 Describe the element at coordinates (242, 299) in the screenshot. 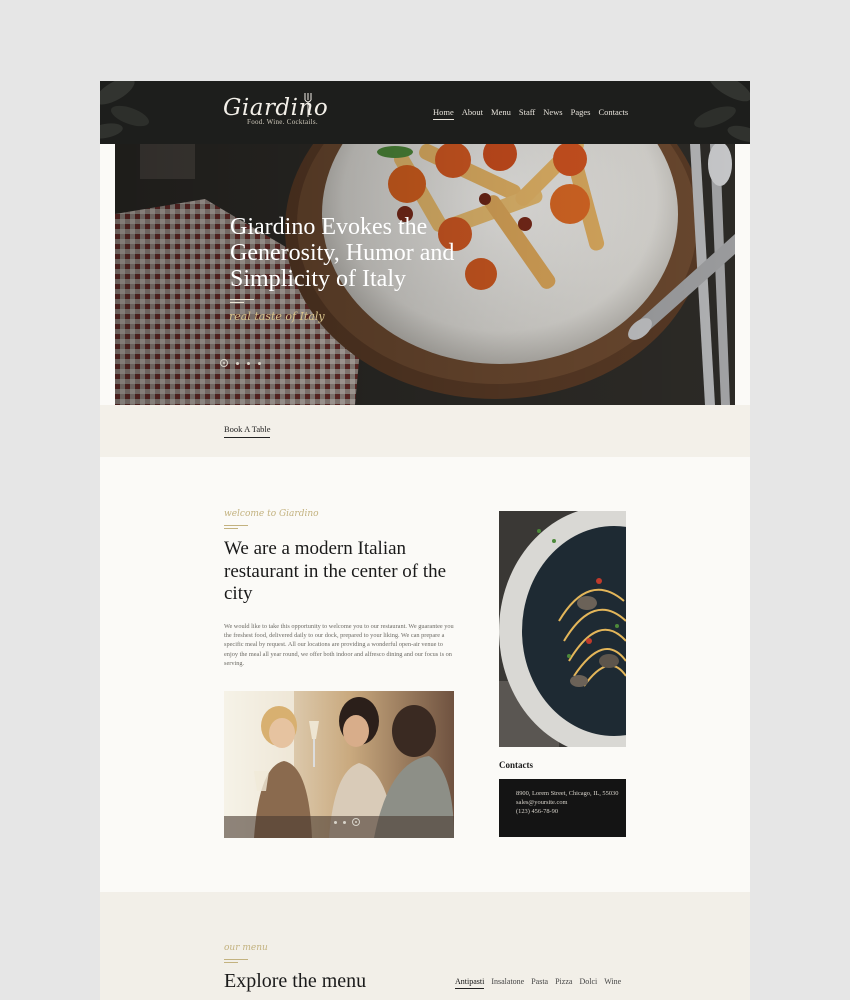

I see `hero-divider` at that location.